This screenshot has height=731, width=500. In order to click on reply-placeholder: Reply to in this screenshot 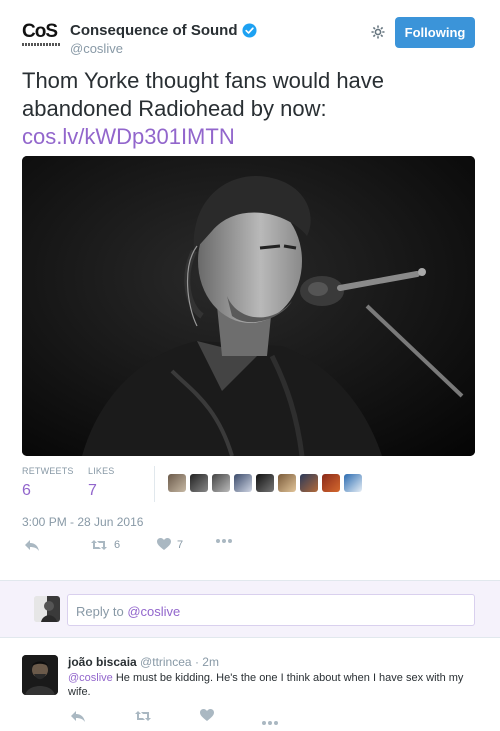, I will do `click(102, 611)`.